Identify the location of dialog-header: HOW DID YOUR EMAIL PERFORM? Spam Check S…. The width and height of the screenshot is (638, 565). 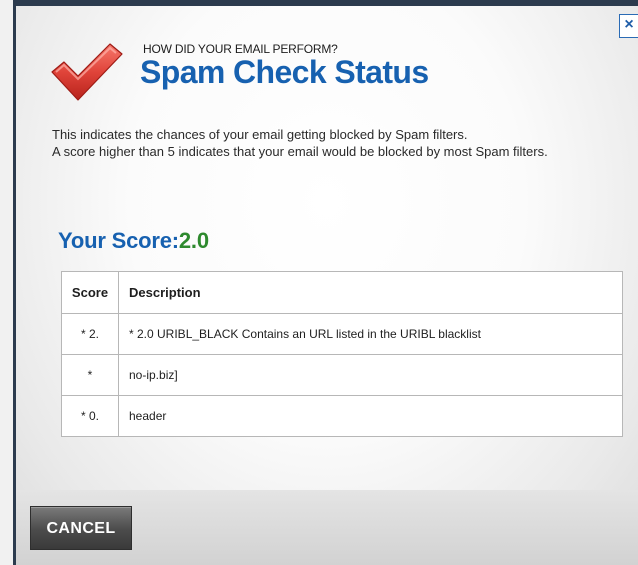
(308, 74).